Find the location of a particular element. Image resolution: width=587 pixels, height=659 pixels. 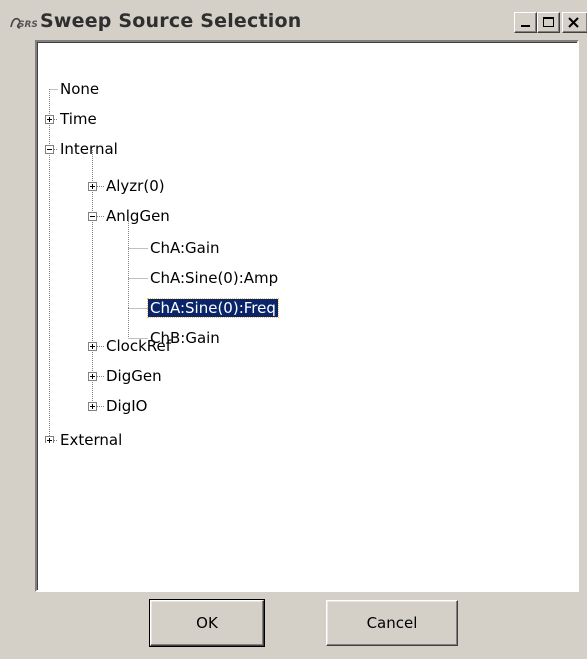

close-icon is located at coordinates (573, 22).